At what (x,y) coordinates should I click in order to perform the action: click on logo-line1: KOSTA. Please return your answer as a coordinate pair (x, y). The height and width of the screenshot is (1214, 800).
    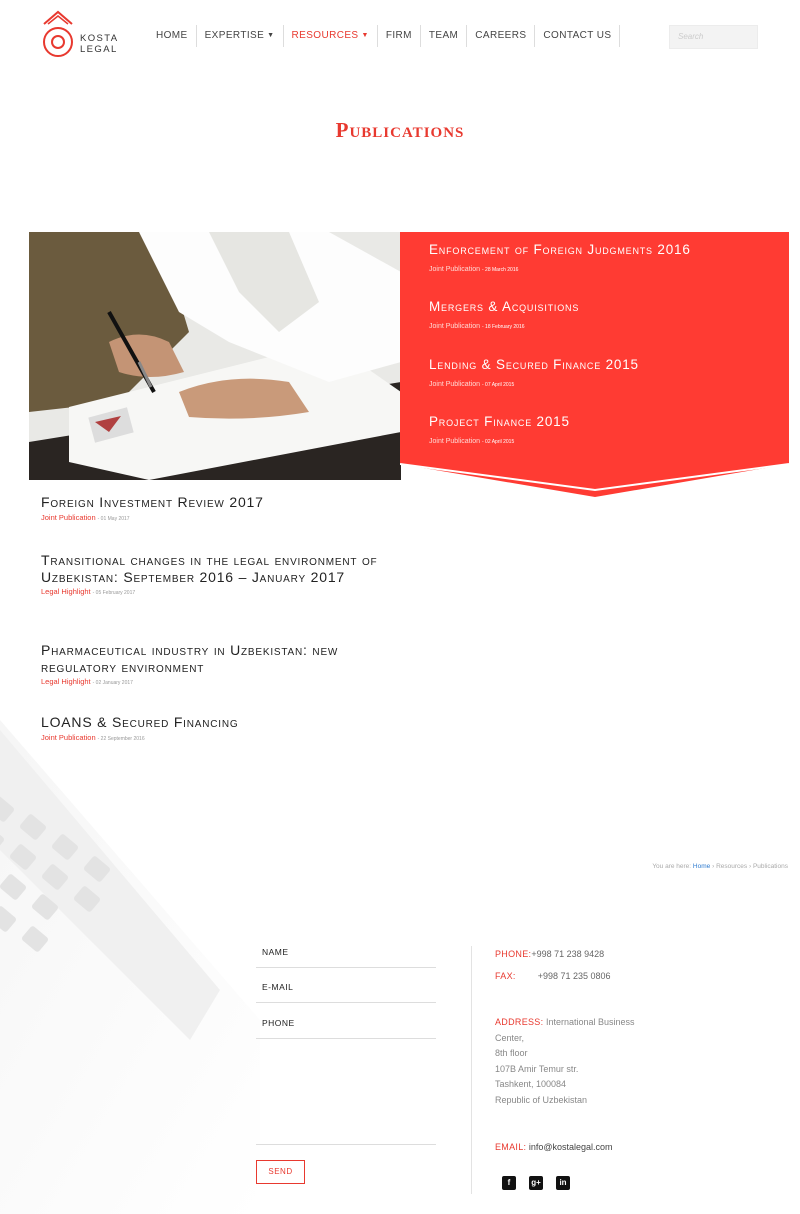
    Looking at the image, I should click on (99, 38).